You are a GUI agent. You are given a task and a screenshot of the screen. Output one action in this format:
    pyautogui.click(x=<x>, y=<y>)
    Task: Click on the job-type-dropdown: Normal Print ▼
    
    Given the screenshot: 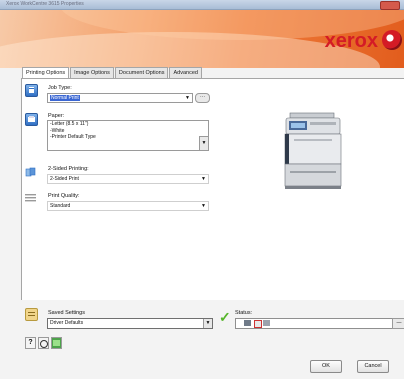 What is the action you would take?
    pyautogui.click(x=120, y=98)
    